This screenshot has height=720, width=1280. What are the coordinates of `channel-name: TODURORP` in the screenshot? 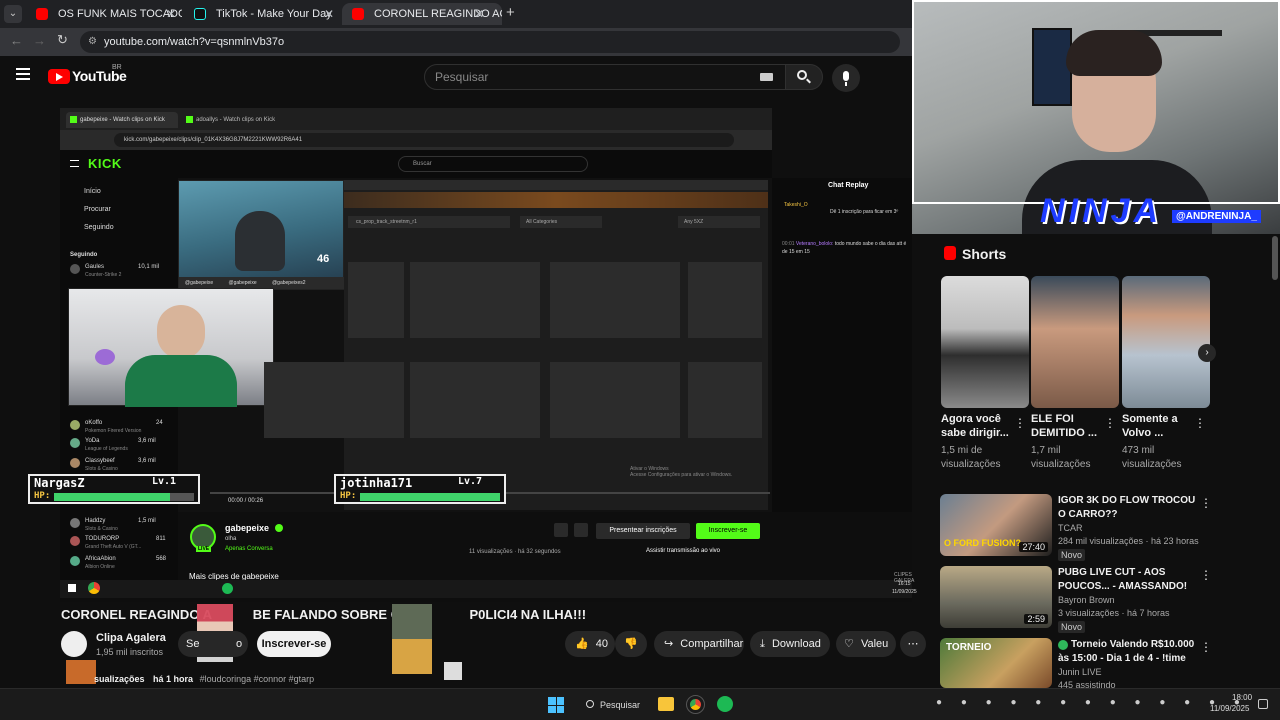 It's located at (102, 539).